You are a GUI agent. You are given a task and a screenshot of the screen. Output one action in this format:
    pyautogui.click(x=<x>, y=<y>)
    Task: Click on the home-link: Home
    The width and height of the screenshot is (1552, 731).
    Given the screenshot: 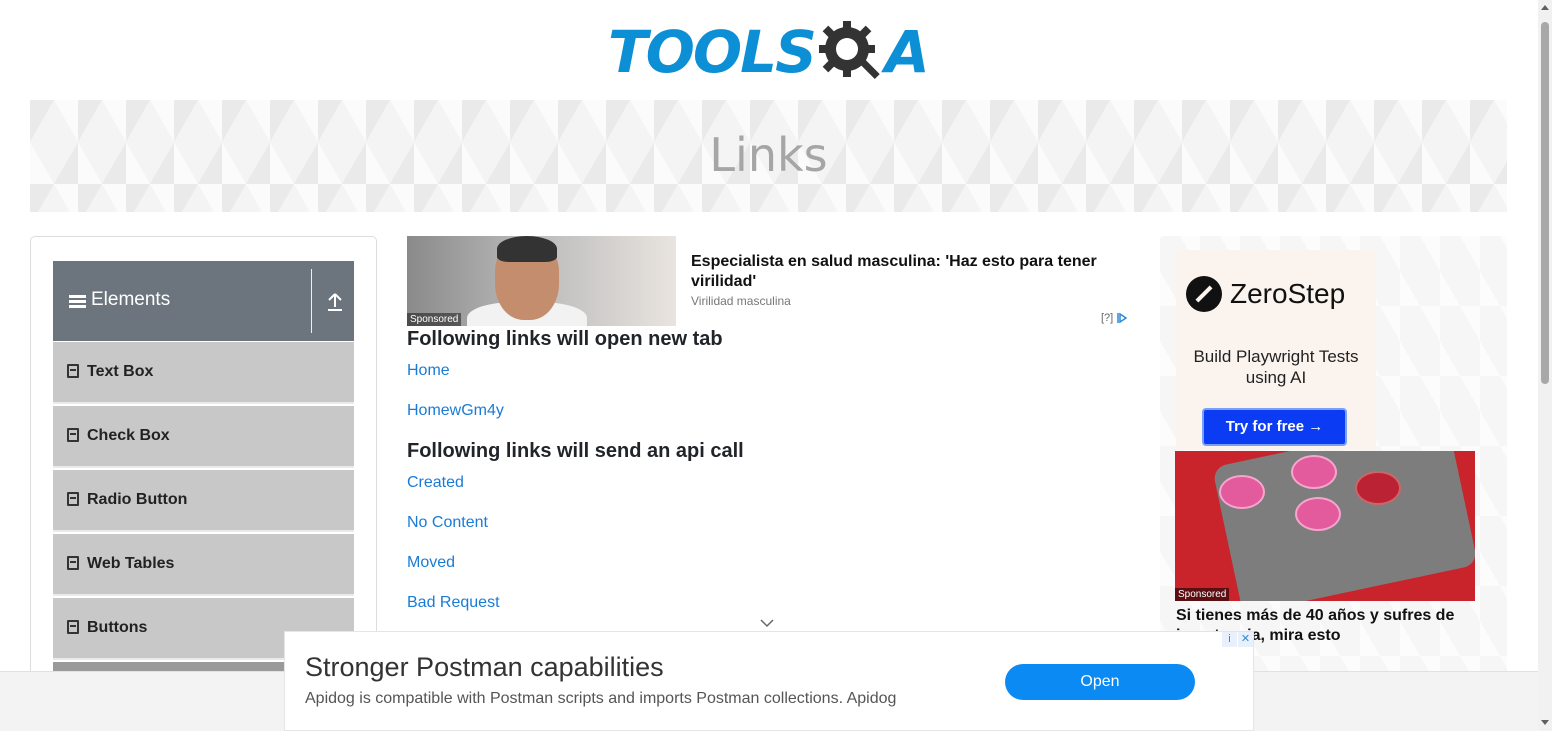 What is the action you would take?
    pyautogui.click(x=428, y=371)
    